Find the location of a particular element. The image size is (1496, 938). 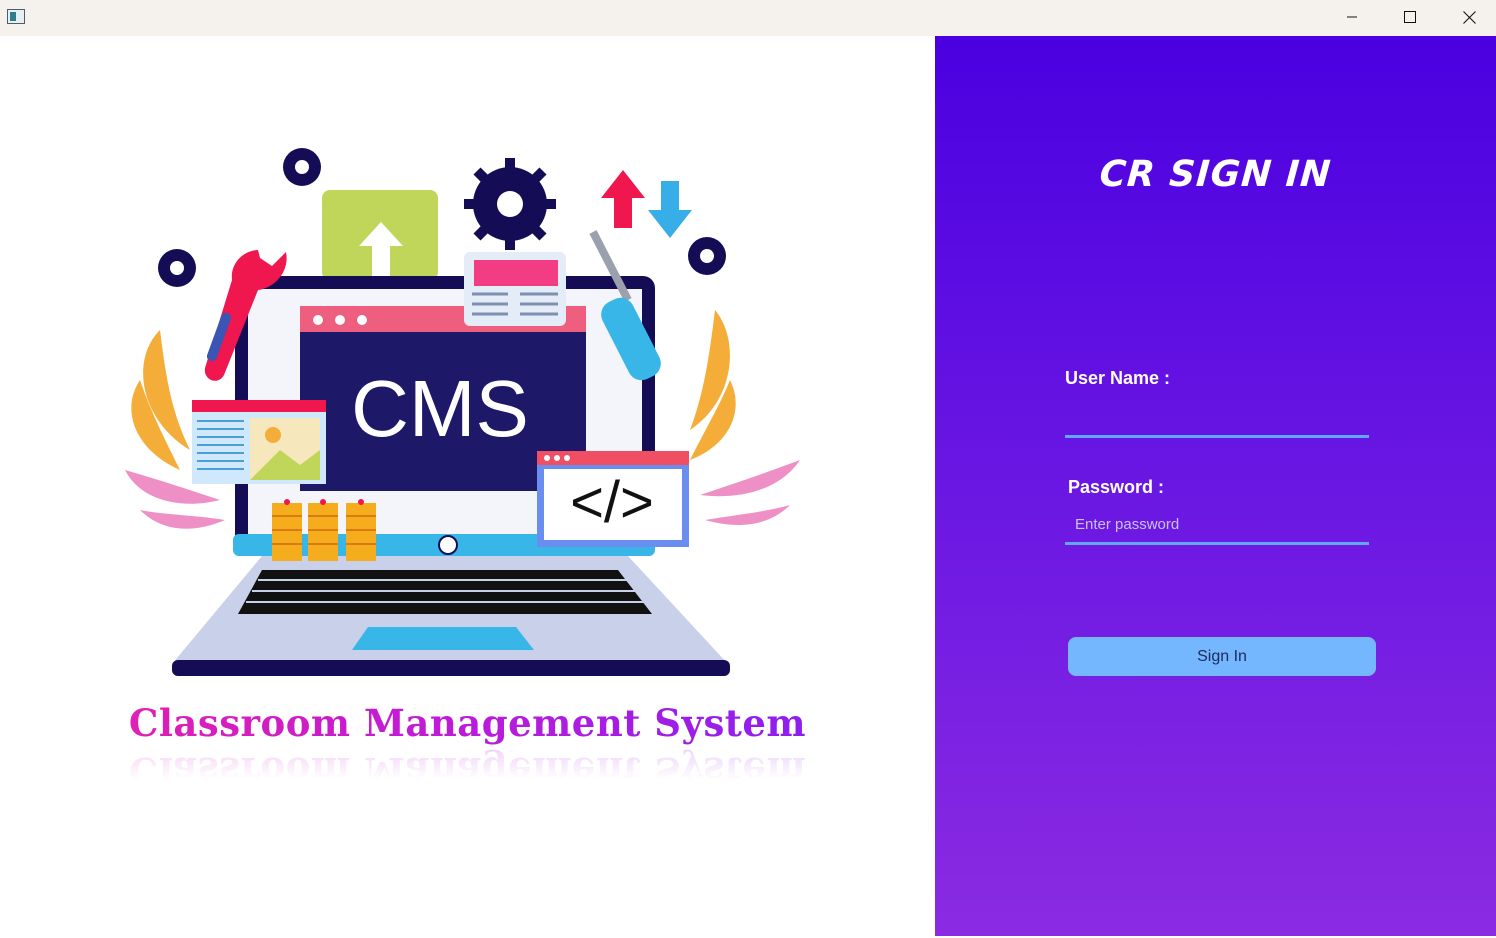

brand-title-reflection-text: Classroom Management System is located at coordinates (467, 771).